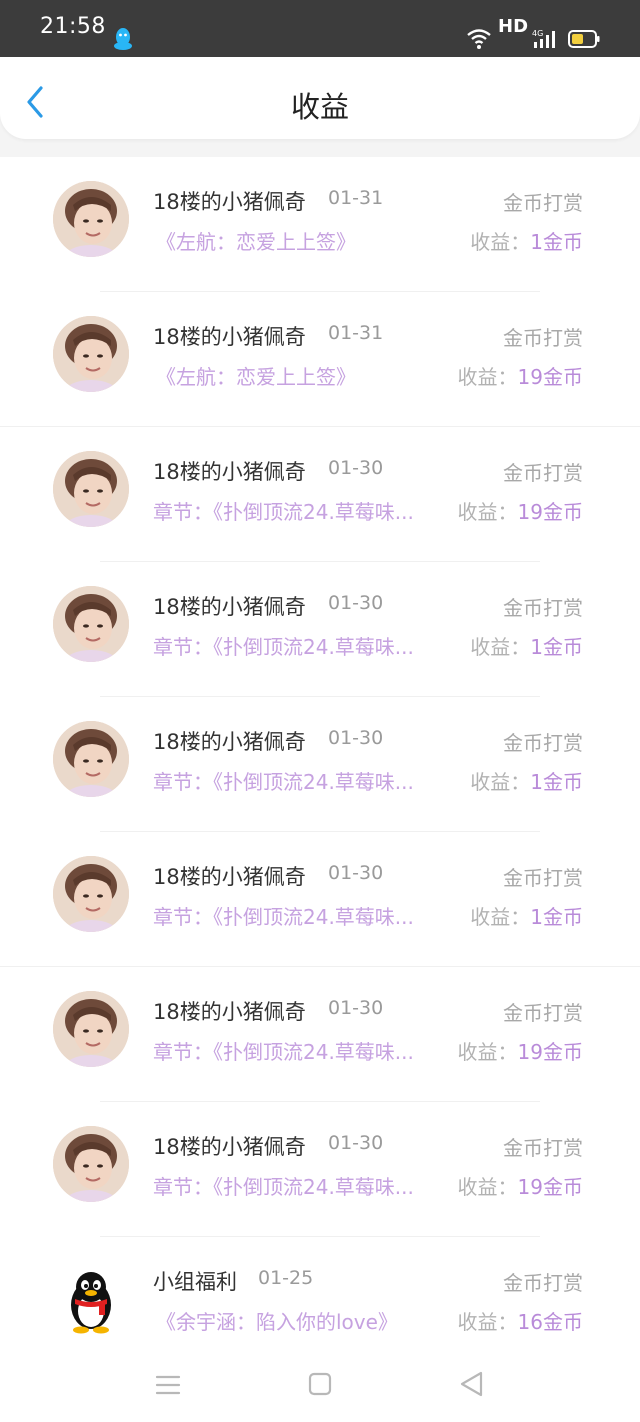 The height and width of the screenshot is (1422, 640). I want to click on qq-notification-icon, so click(123, 39).